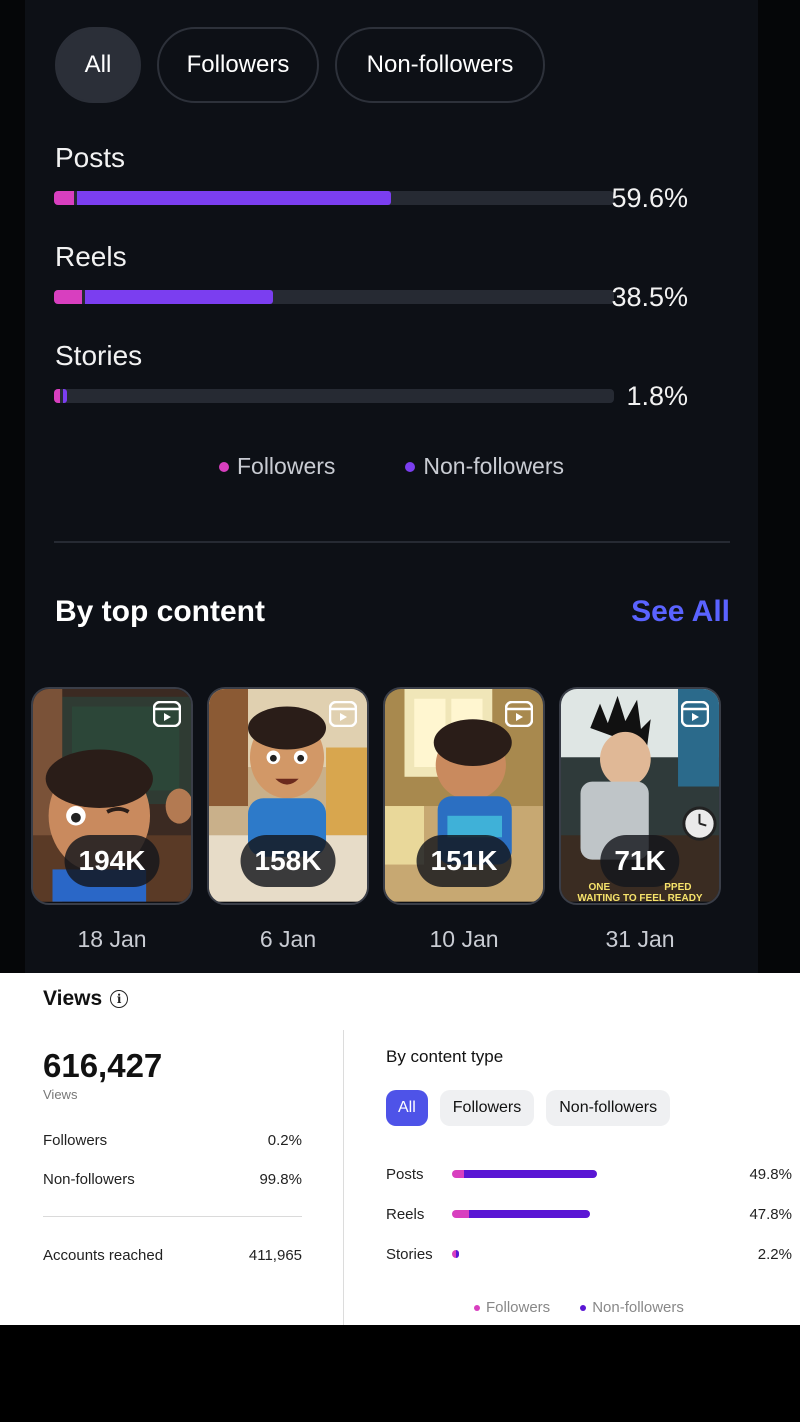 This screenshot has height=1422, width=800. I want to click on metric-percent-posts: 59.6%, so click(649, 198).